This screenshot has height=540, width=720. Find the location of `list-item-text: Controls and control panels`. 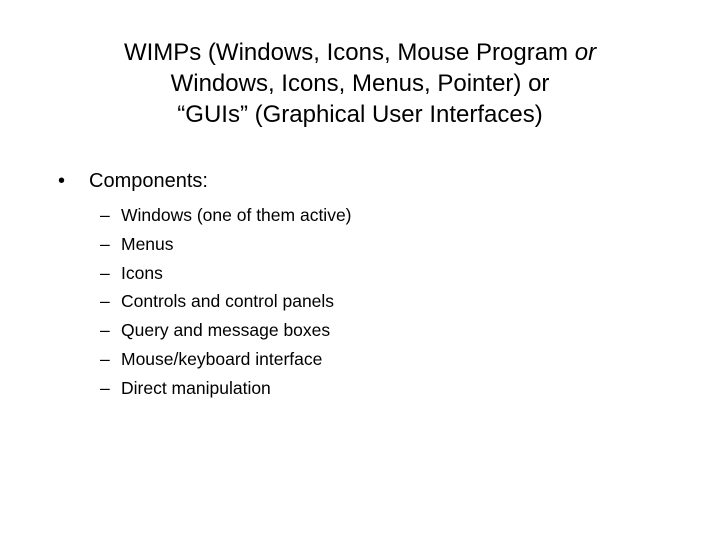

list-item-text: Controls and control panels is located at coordinates (228, 301).